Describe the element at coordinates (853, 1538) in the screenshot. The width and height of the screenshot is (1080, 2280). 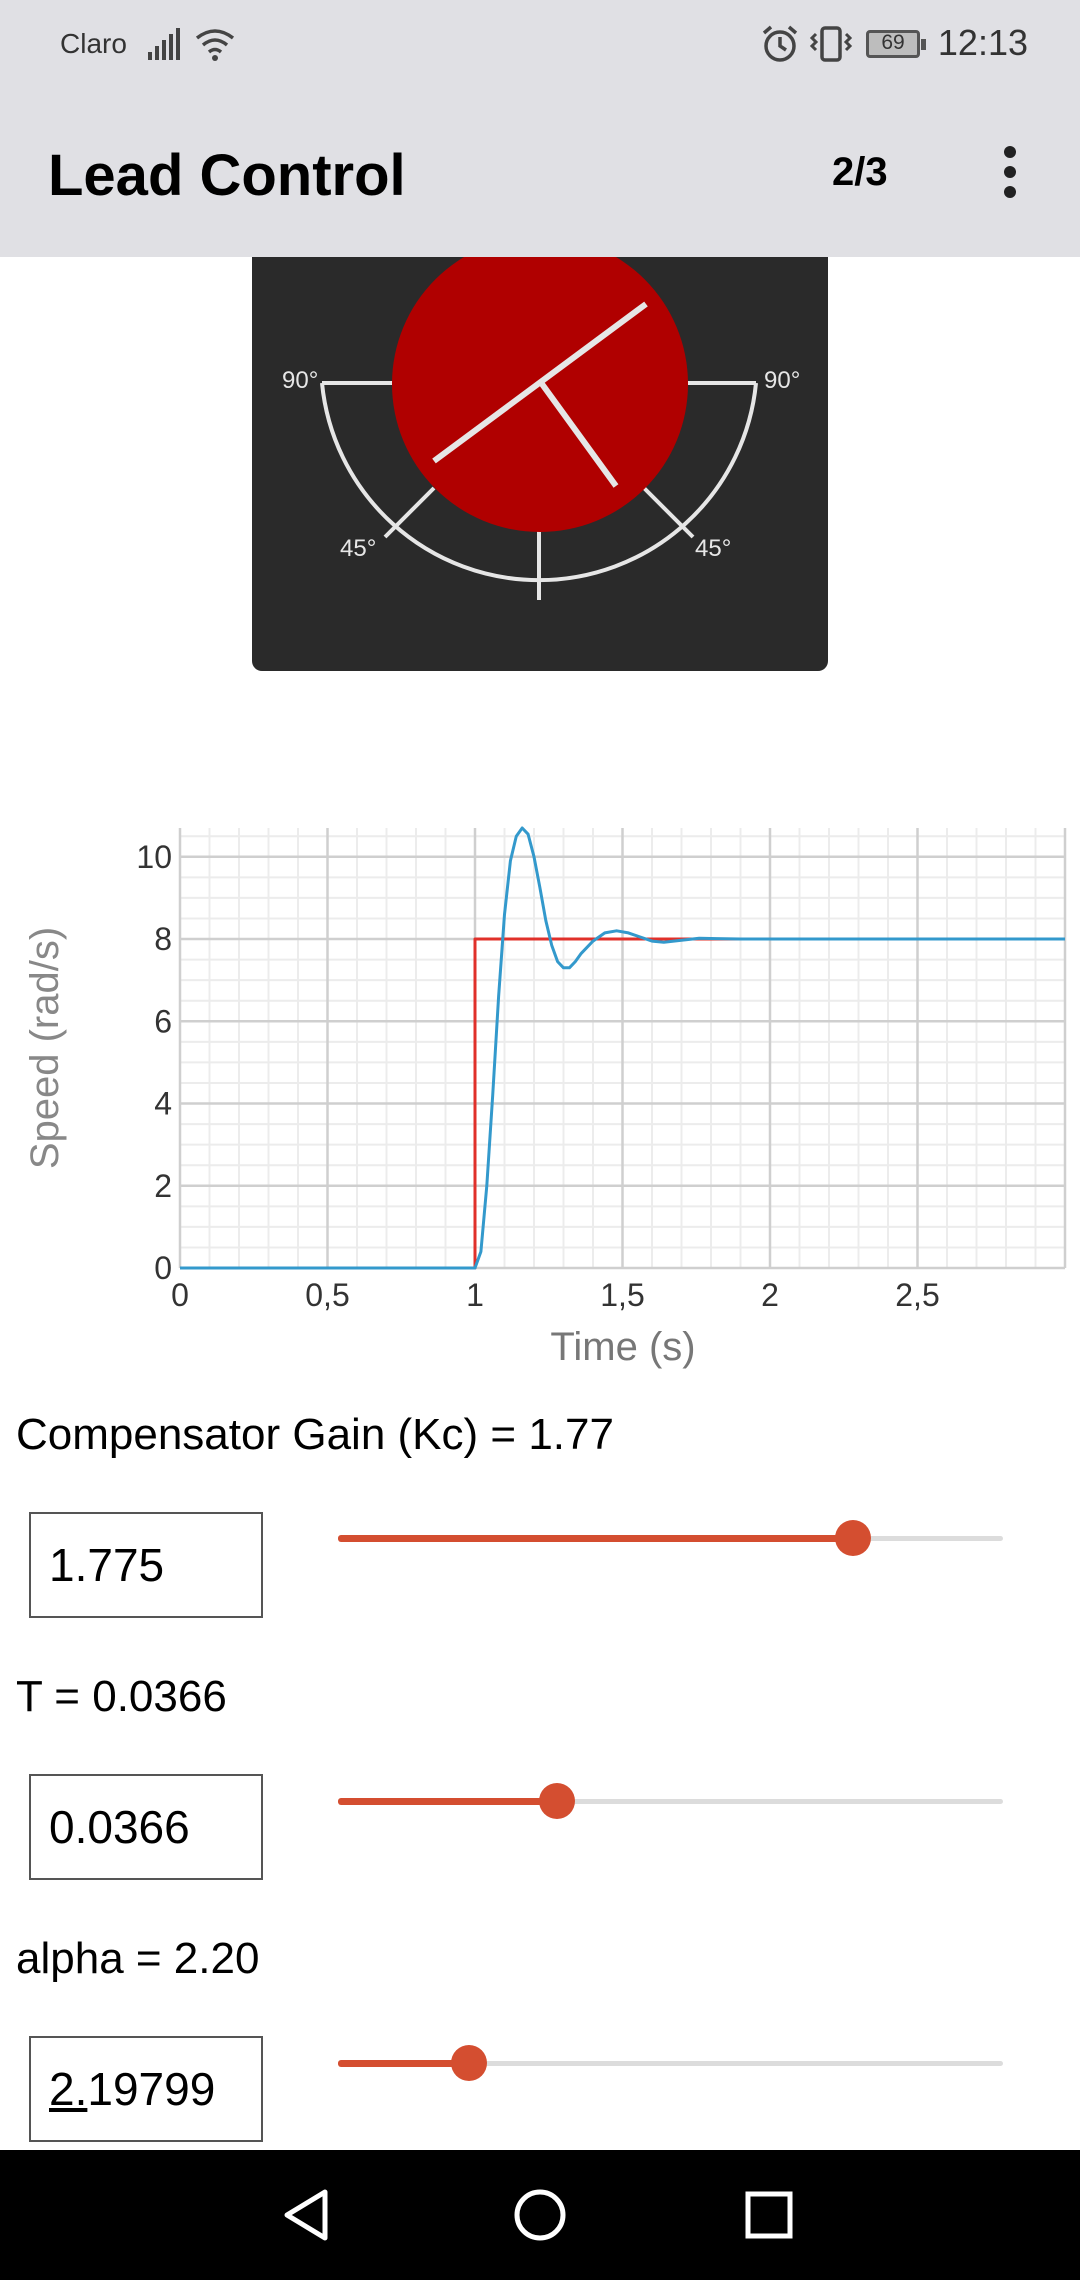
I see `kc-slider-thumb` at that location.